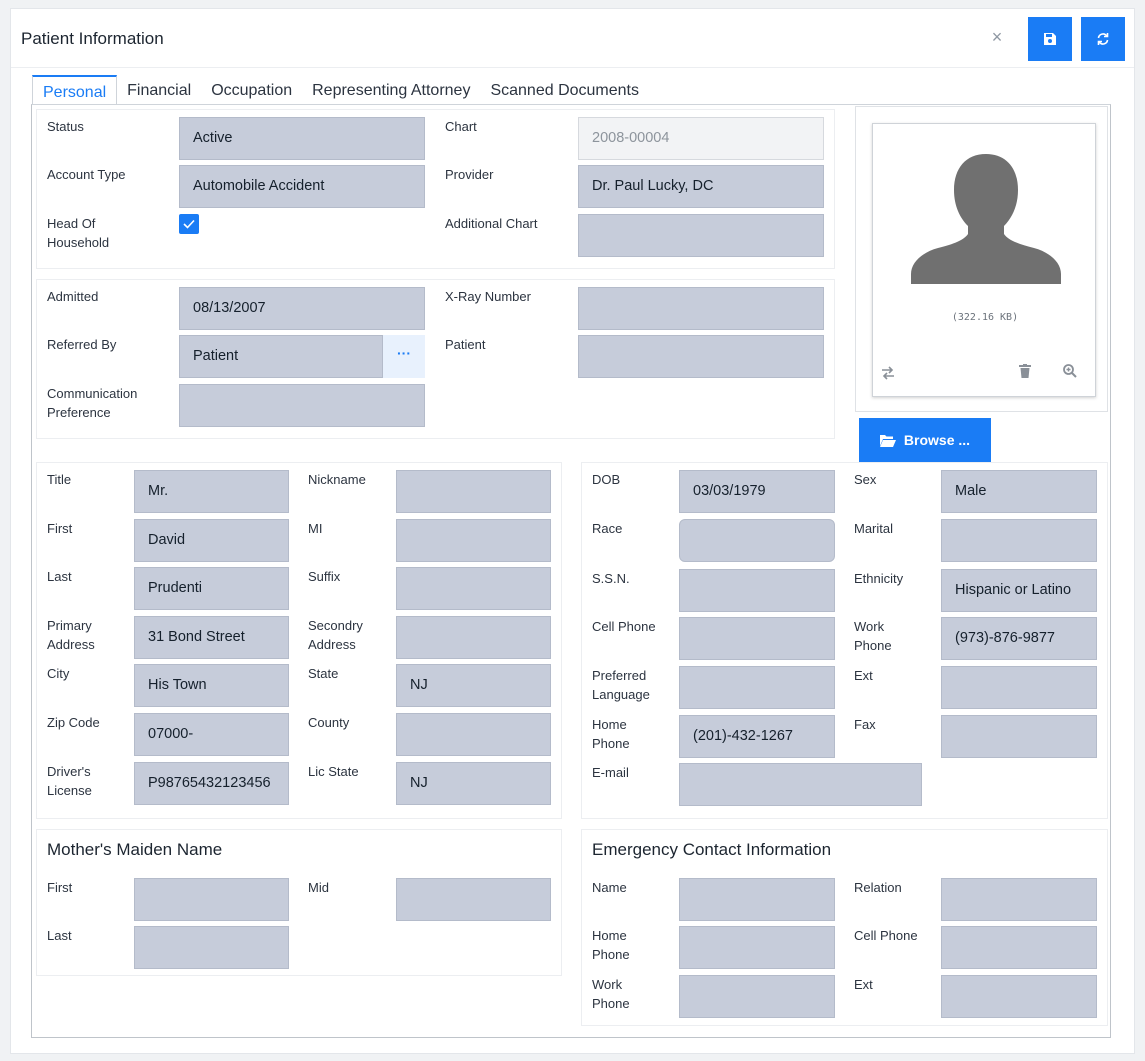 The width and height of the screenshot is (1145, 1061). Describe the element at coordinates (69, 771) in the screenshot. I see `dl-label-line1: Driver's` at that location.